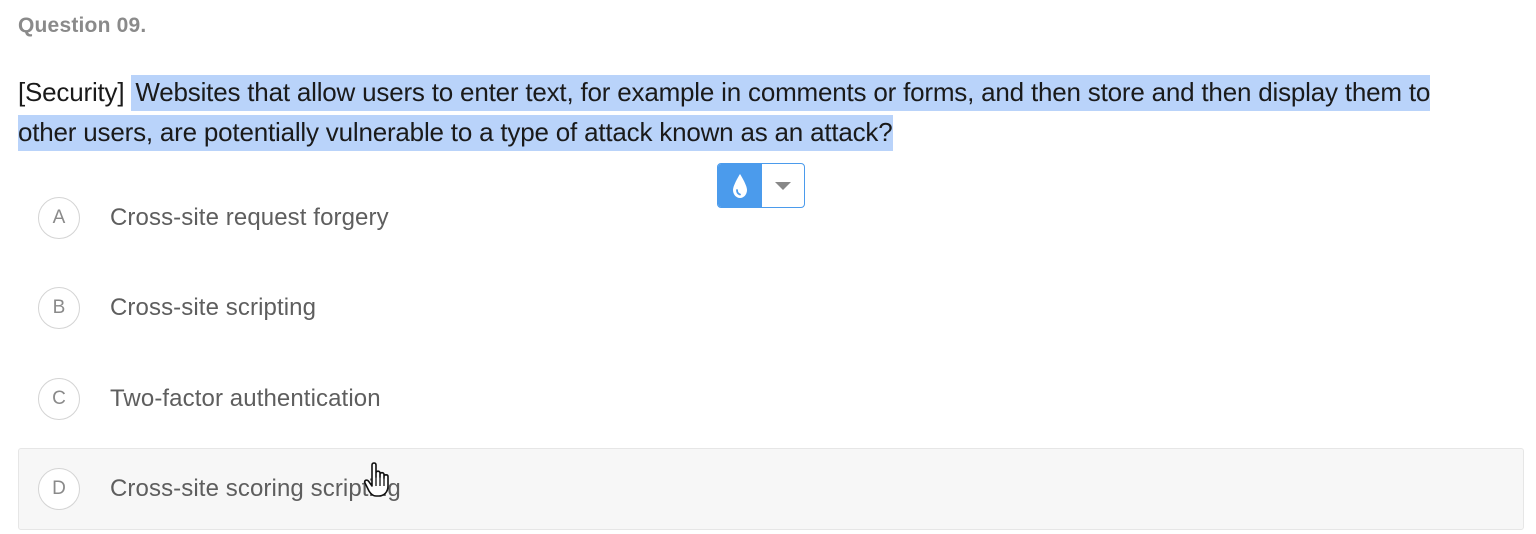 Image resolution: width=1536 pixels, height=534 pixels. Describe the element at coordinates (213, 307) in the screenshot. I see `option-label-b: Cross-site scripting` at that location.